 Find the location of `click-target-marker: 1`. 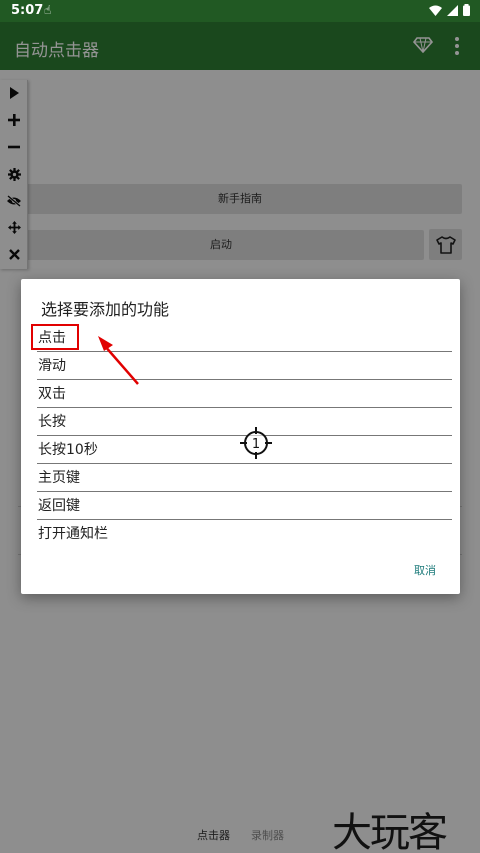

click-target-marker: 1 is located at coordinates (256, 443).